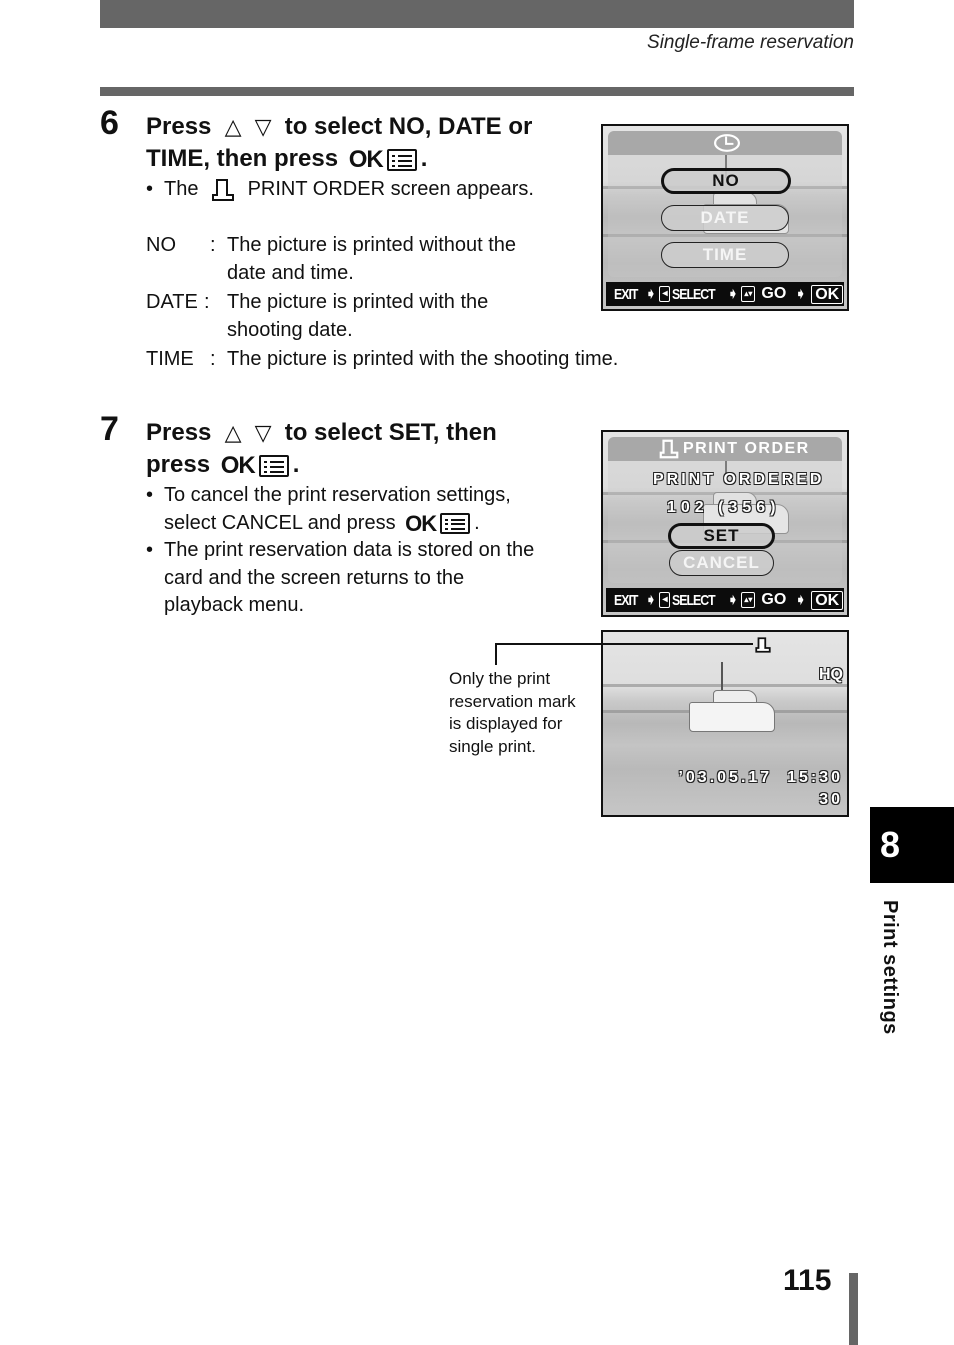 This screenshot has width=954, height=1345. What do you see at coordinates (807, 1280) in the screenshot?
I see `page-number: 115` at bounding box center [807, 1280].